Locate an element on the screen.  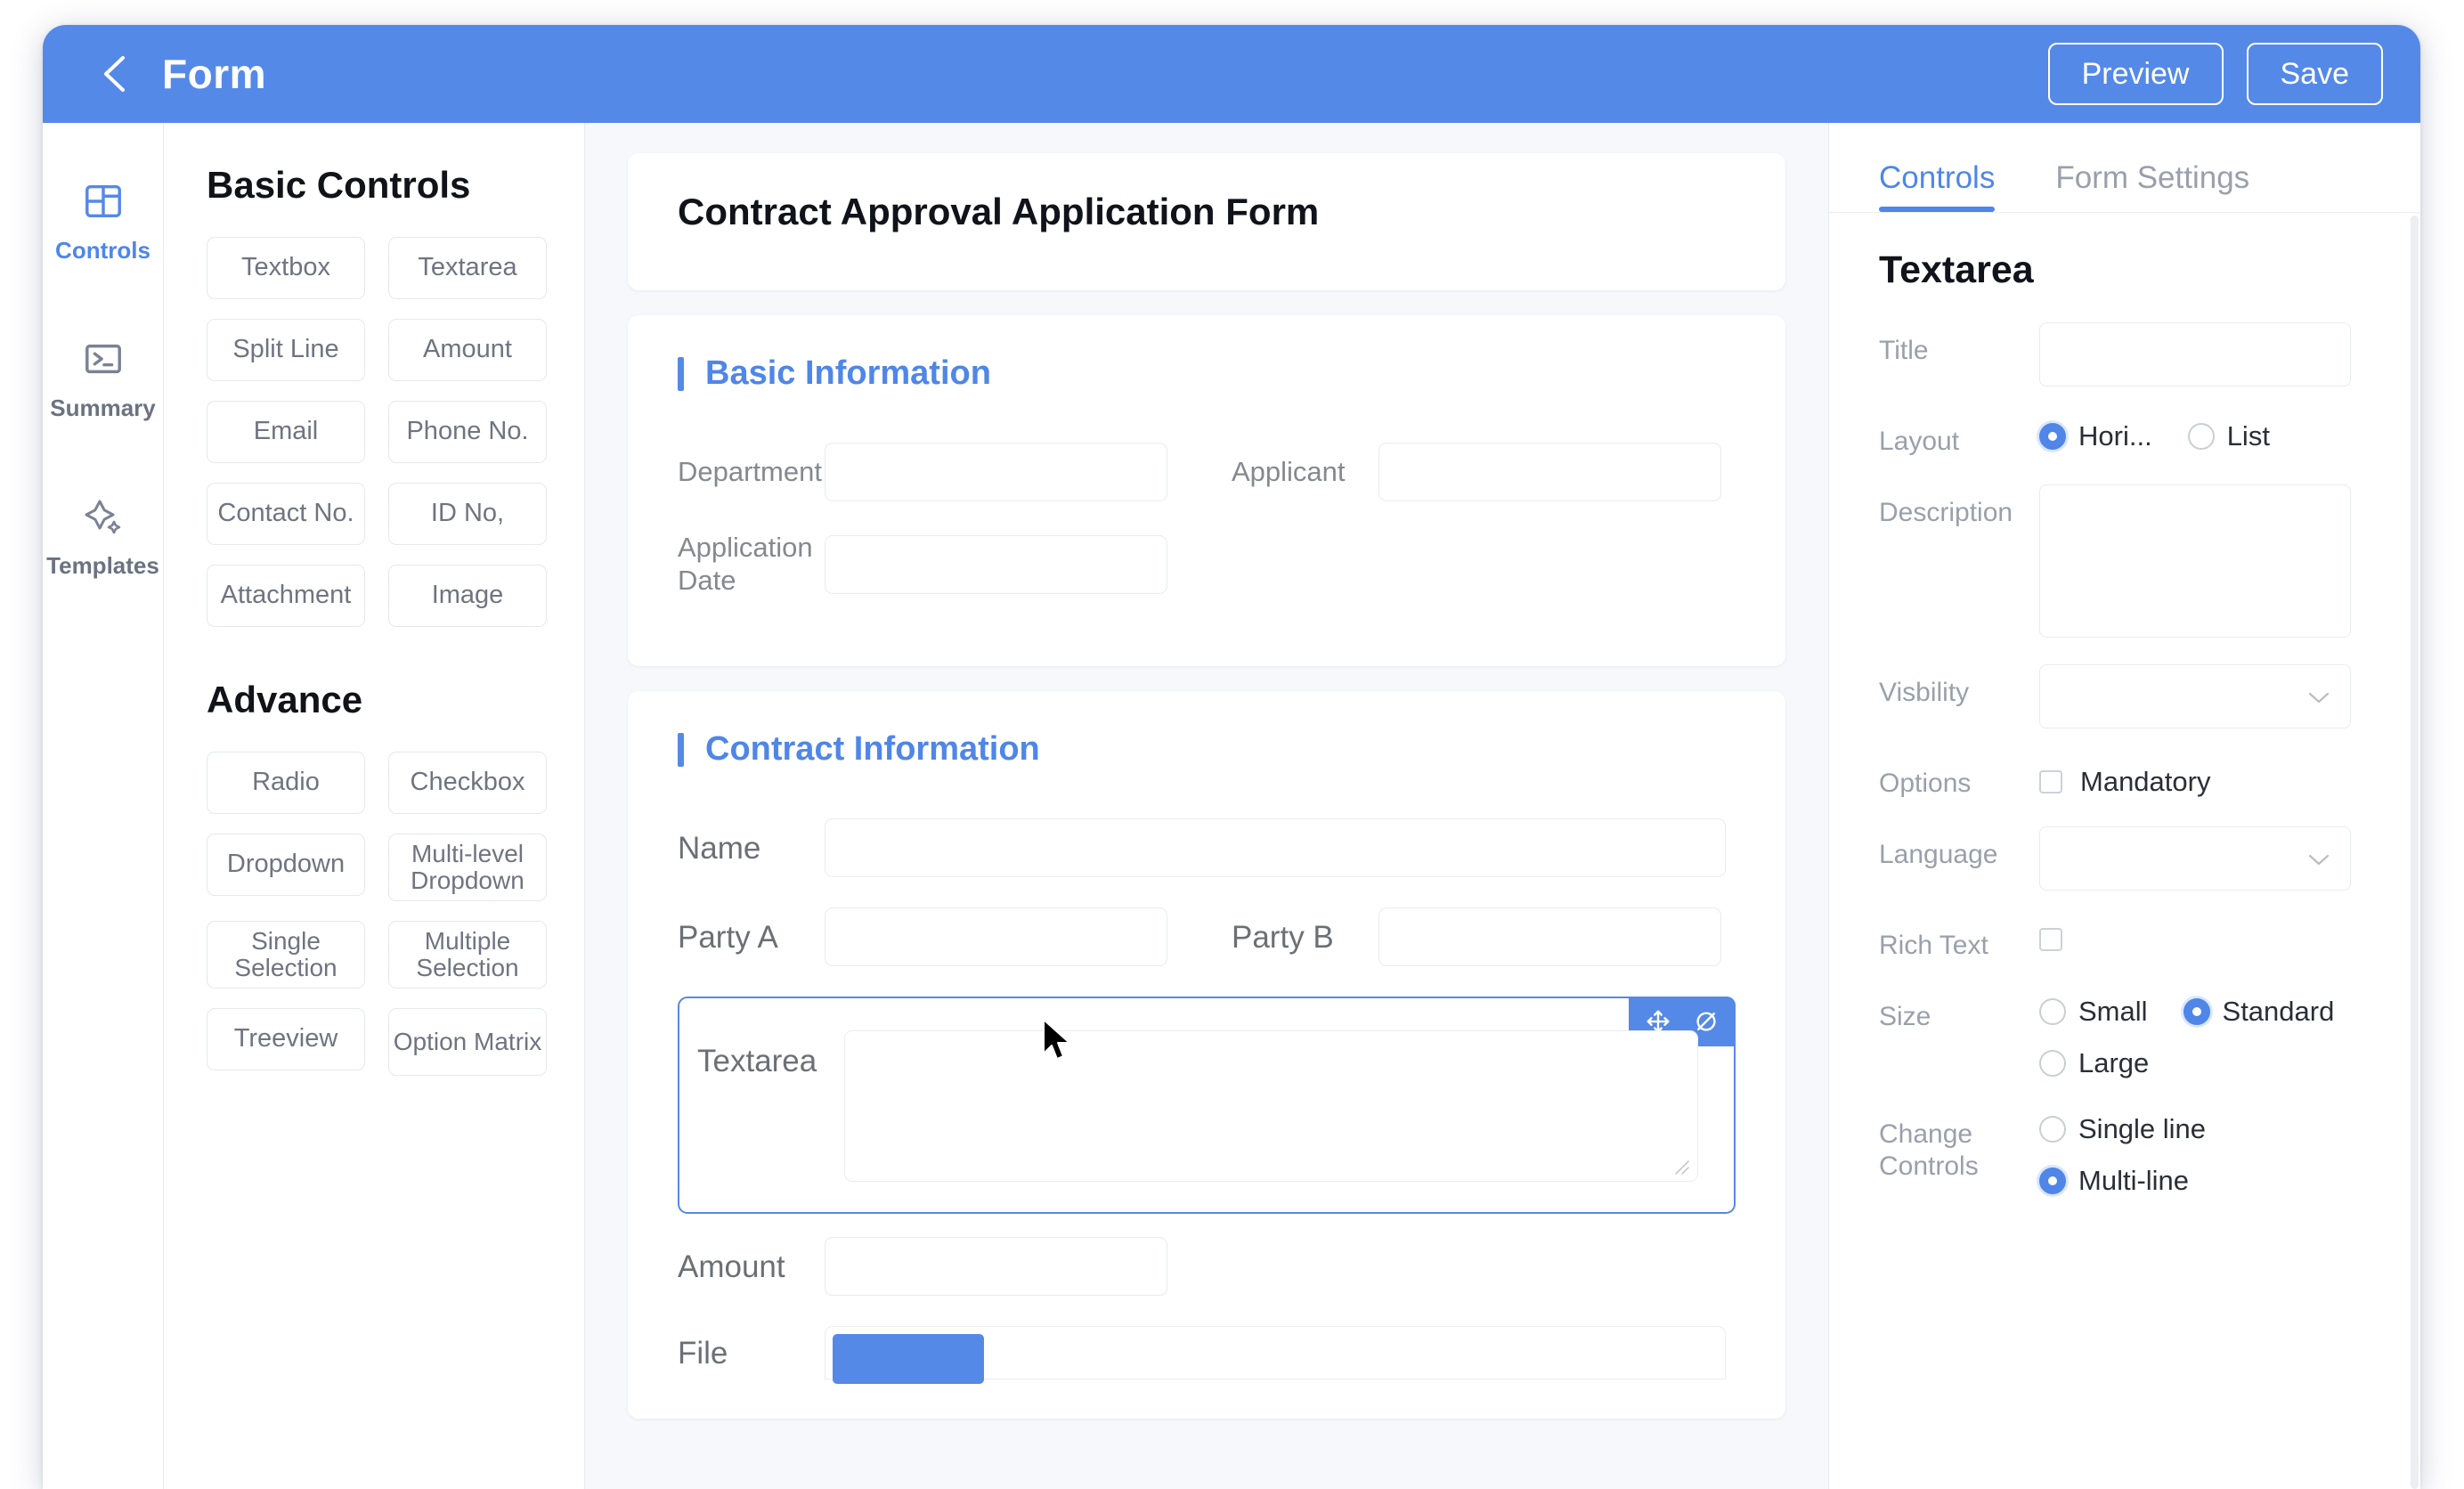
sidebar-item-templates: Templates is located at coordinates (103, 536).